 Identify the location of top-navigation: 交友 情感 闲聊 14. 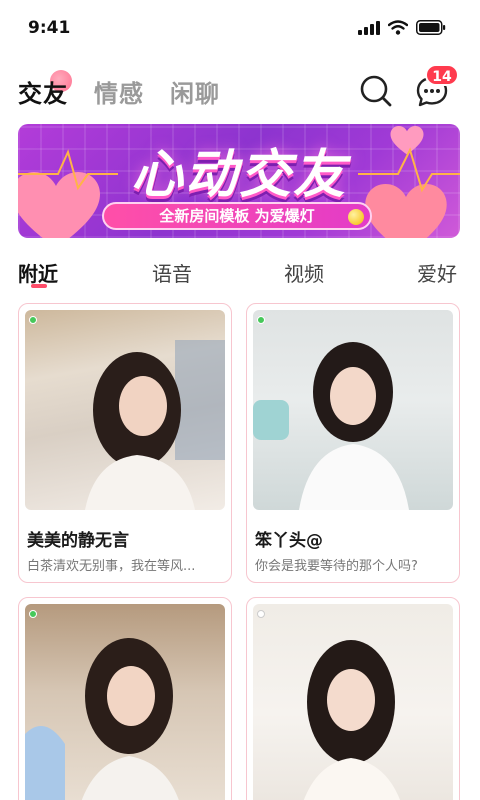
(240, 90).